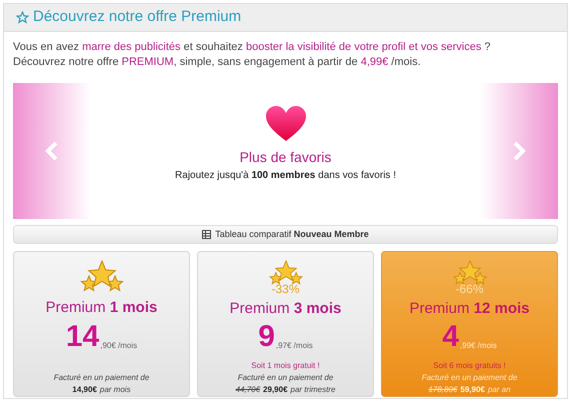 This screenshot has height=402, width=571. I want to click on plan-name: Premium 12 mois, so click(469, 308).